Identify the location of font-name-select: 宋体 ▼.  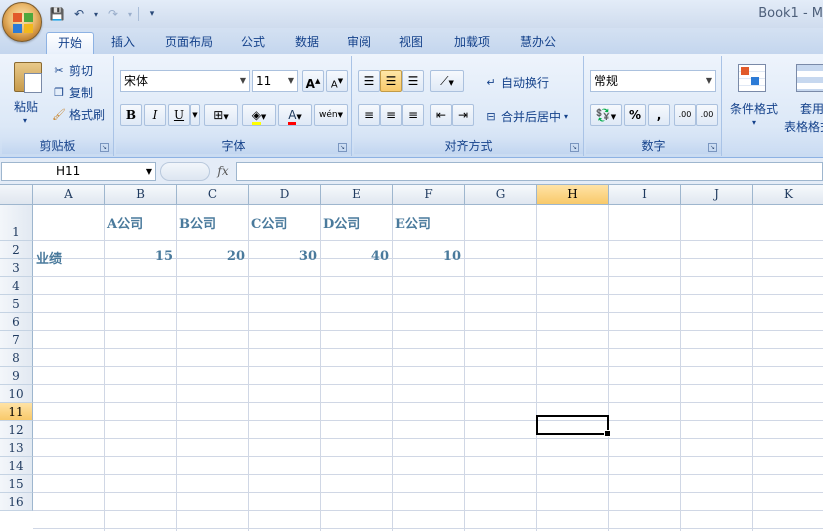
(185, 81).